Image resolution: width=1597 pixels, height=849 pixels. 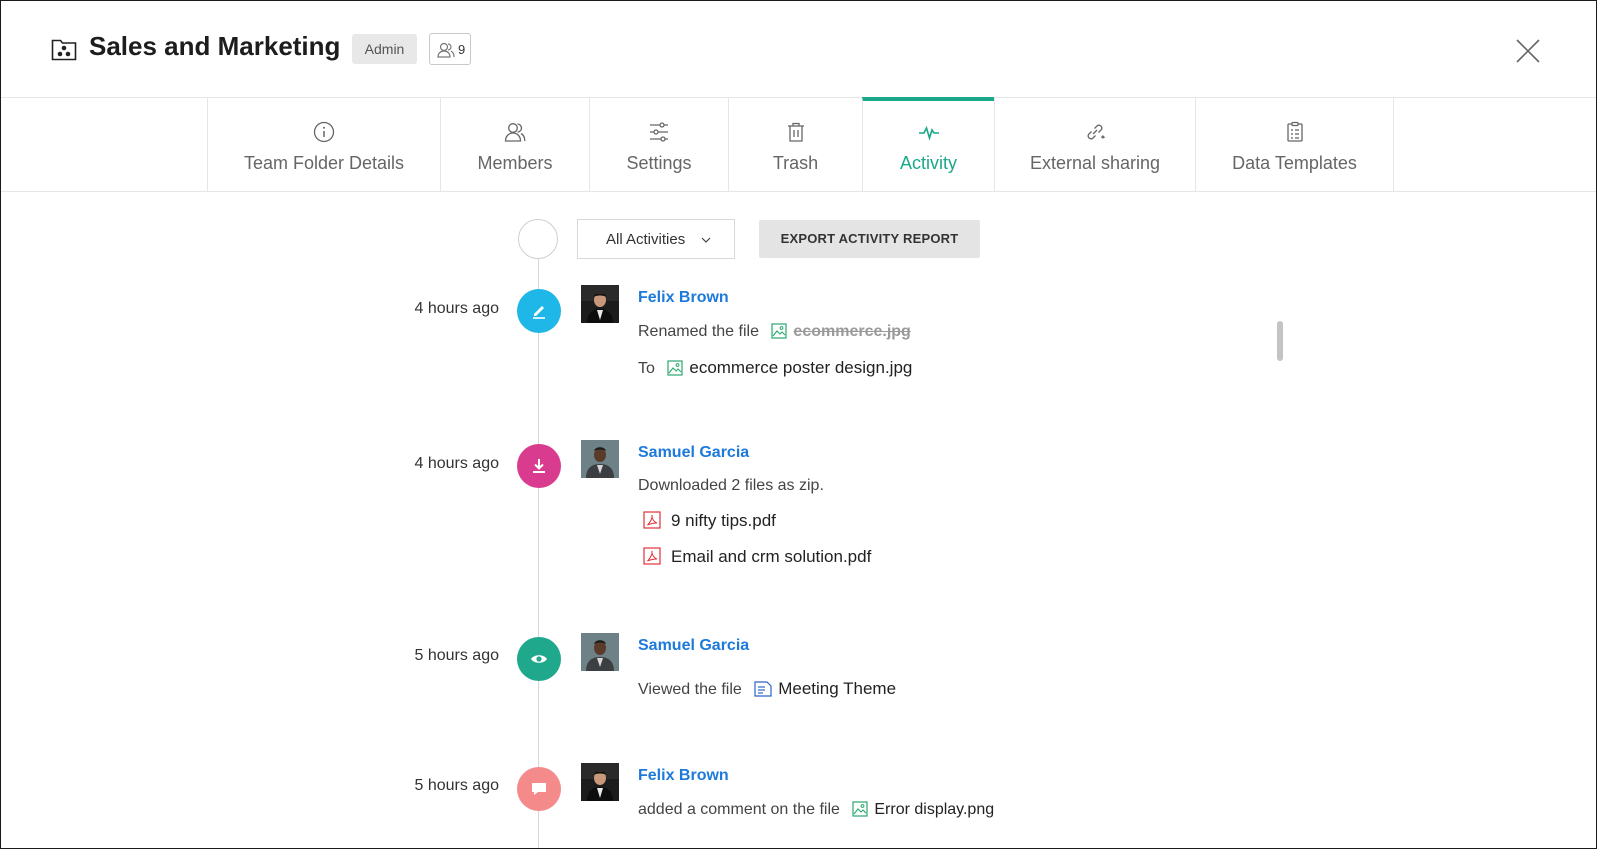 I want to click on info-icon, so click(x=324, y=132).